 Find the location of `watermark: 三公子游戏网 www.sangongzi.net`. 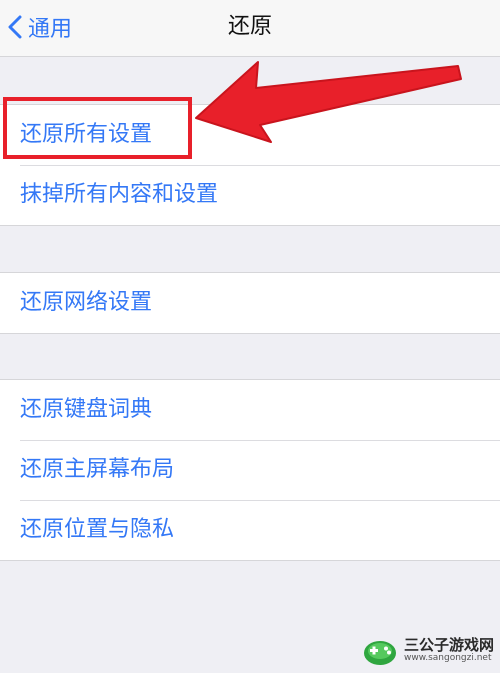

watermark: 三公子游戏网 www.sangongzi.net is located at coordinates (428, 651).